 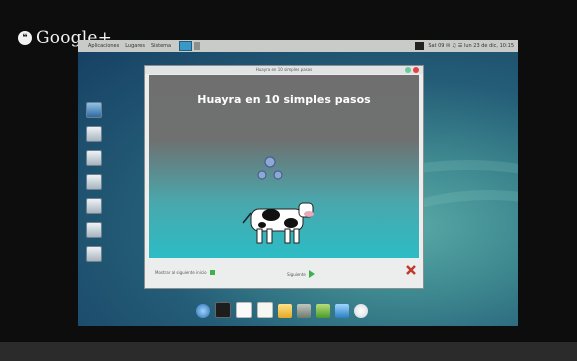 I want to click on desktop-launchers, so click(x=94, y=182).